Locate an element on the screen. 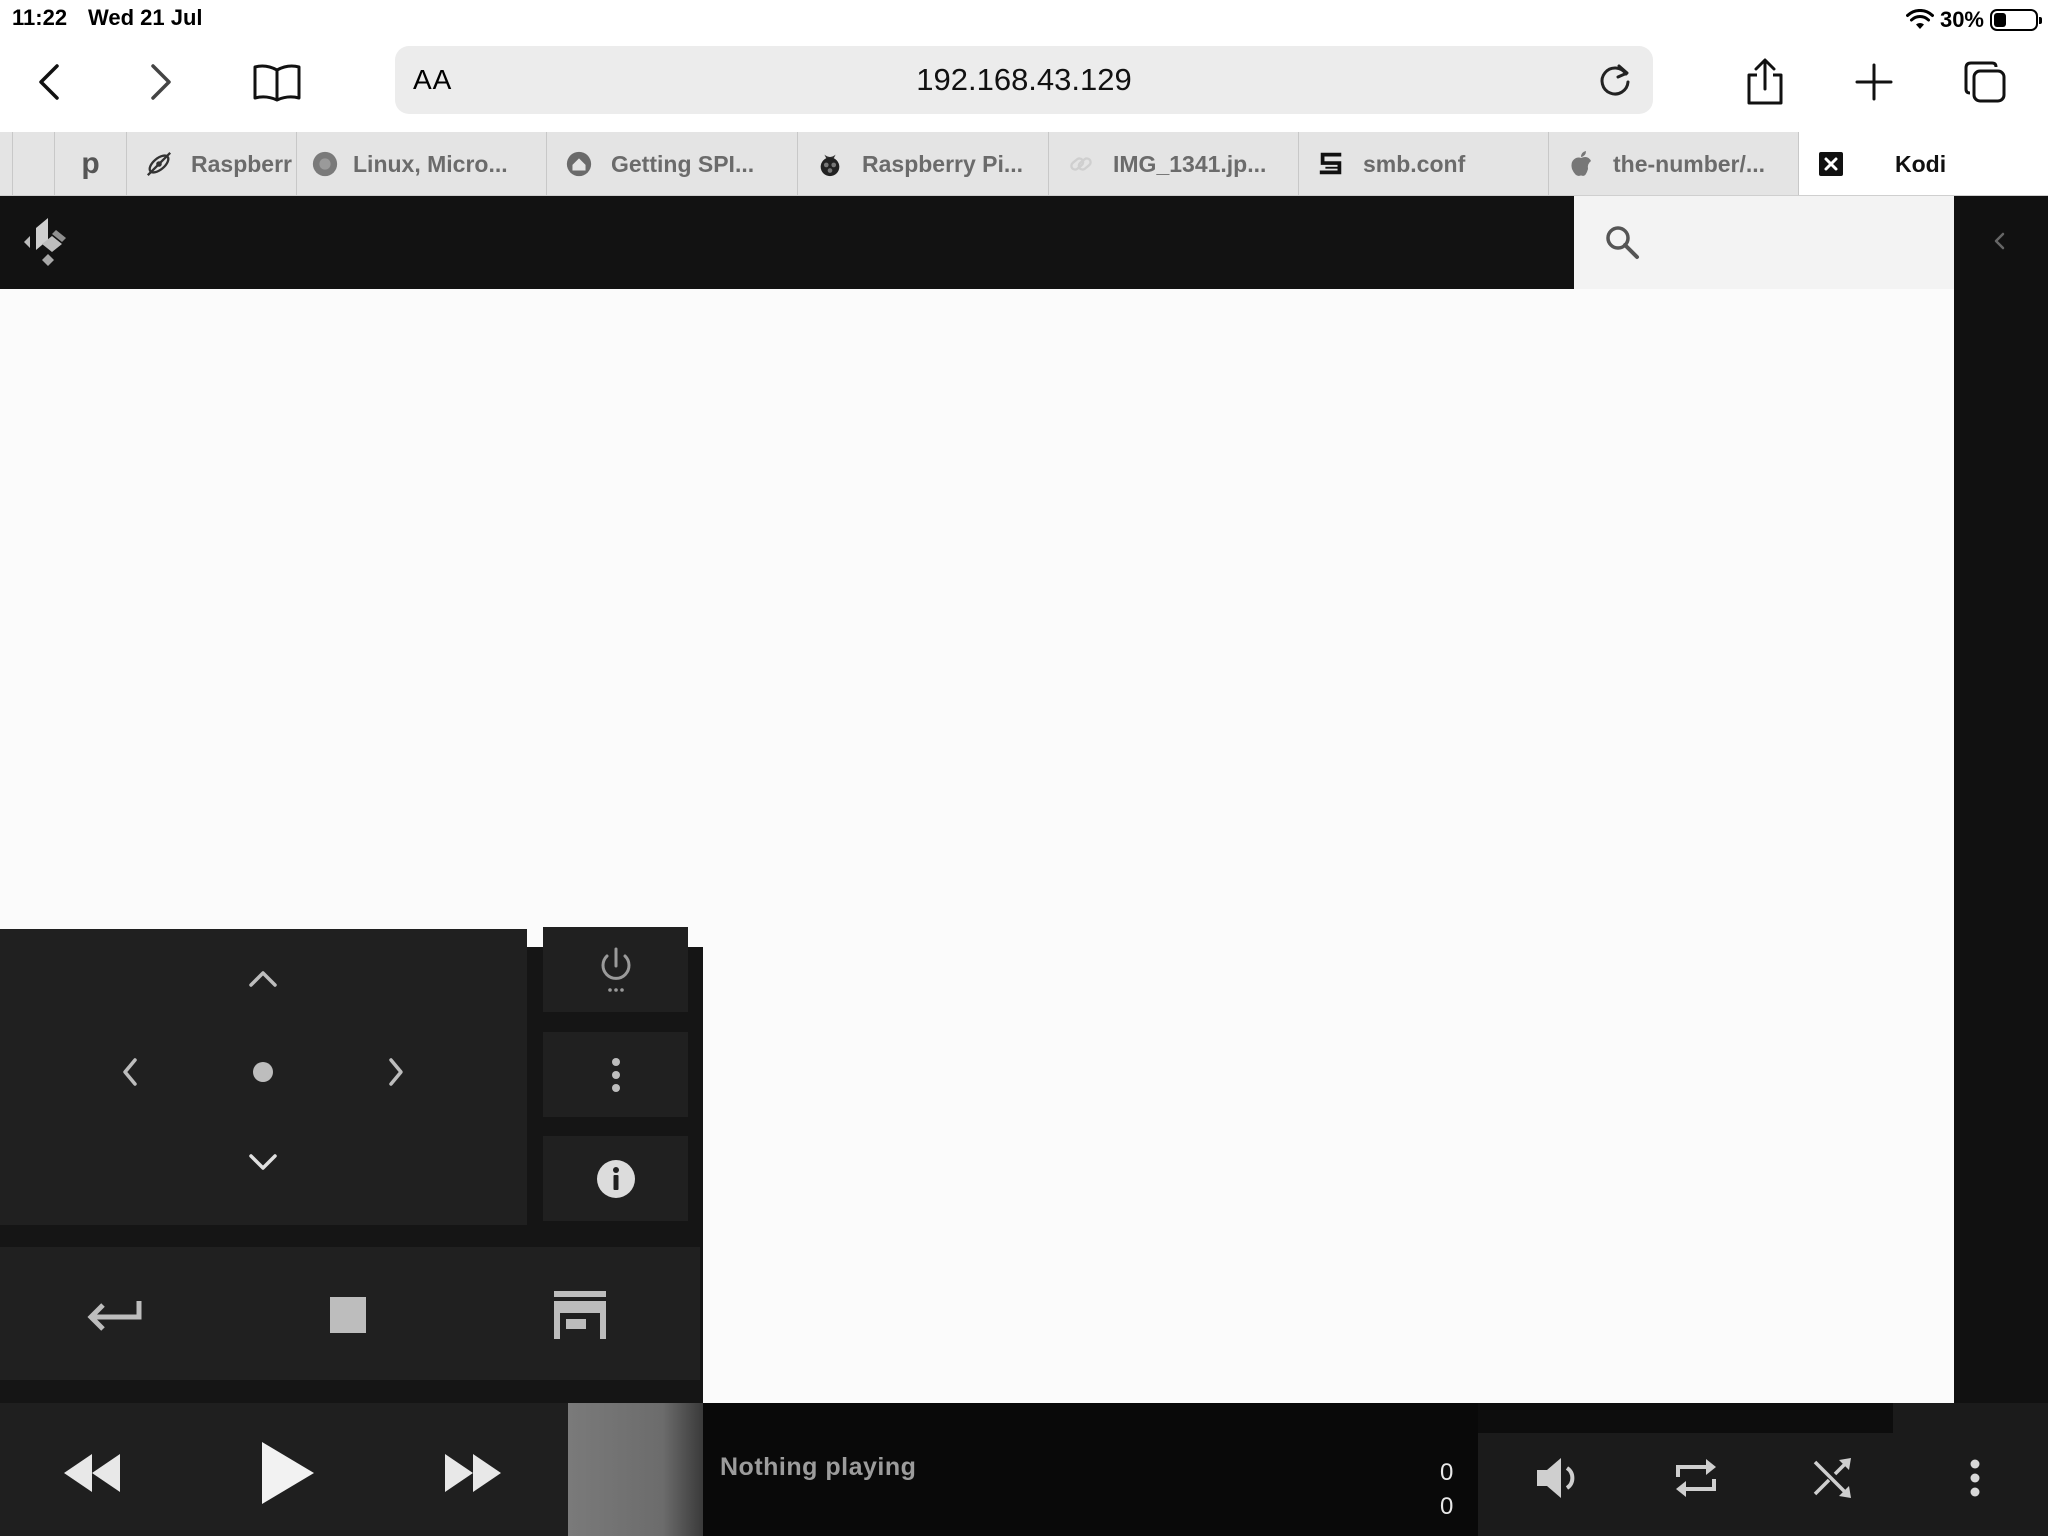  fast-forward-icon is located at coordinates (473, 1473).